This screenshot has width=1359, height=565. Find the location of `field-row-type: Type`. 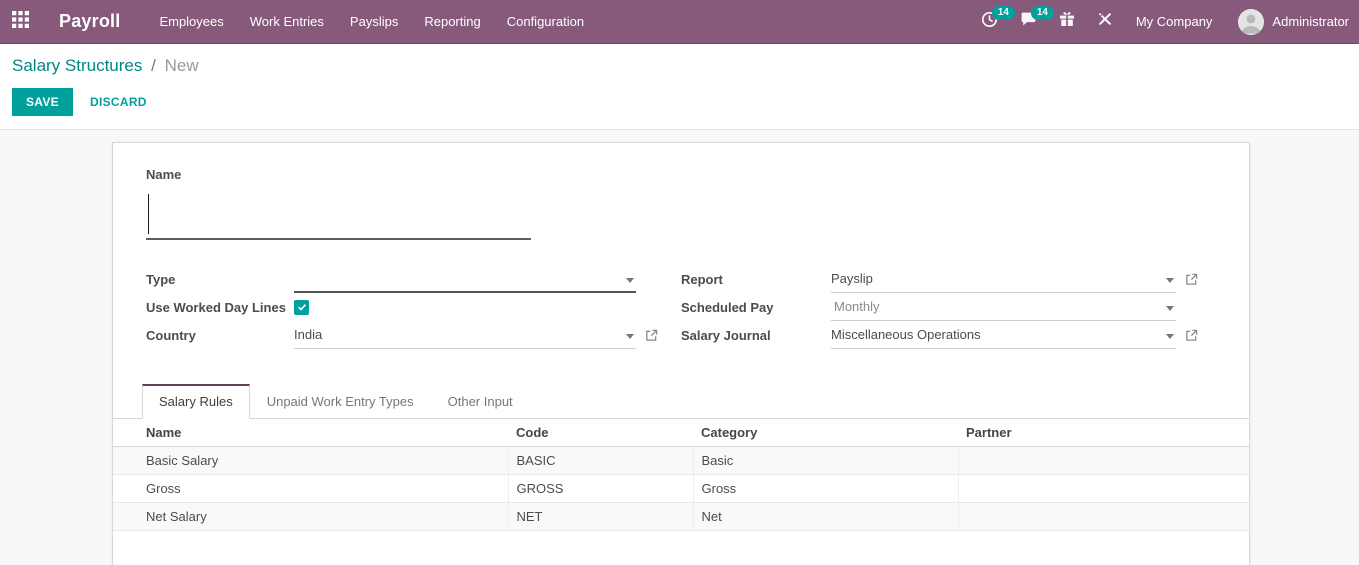

field-row-type: Type is located at coordinates (391, 279).